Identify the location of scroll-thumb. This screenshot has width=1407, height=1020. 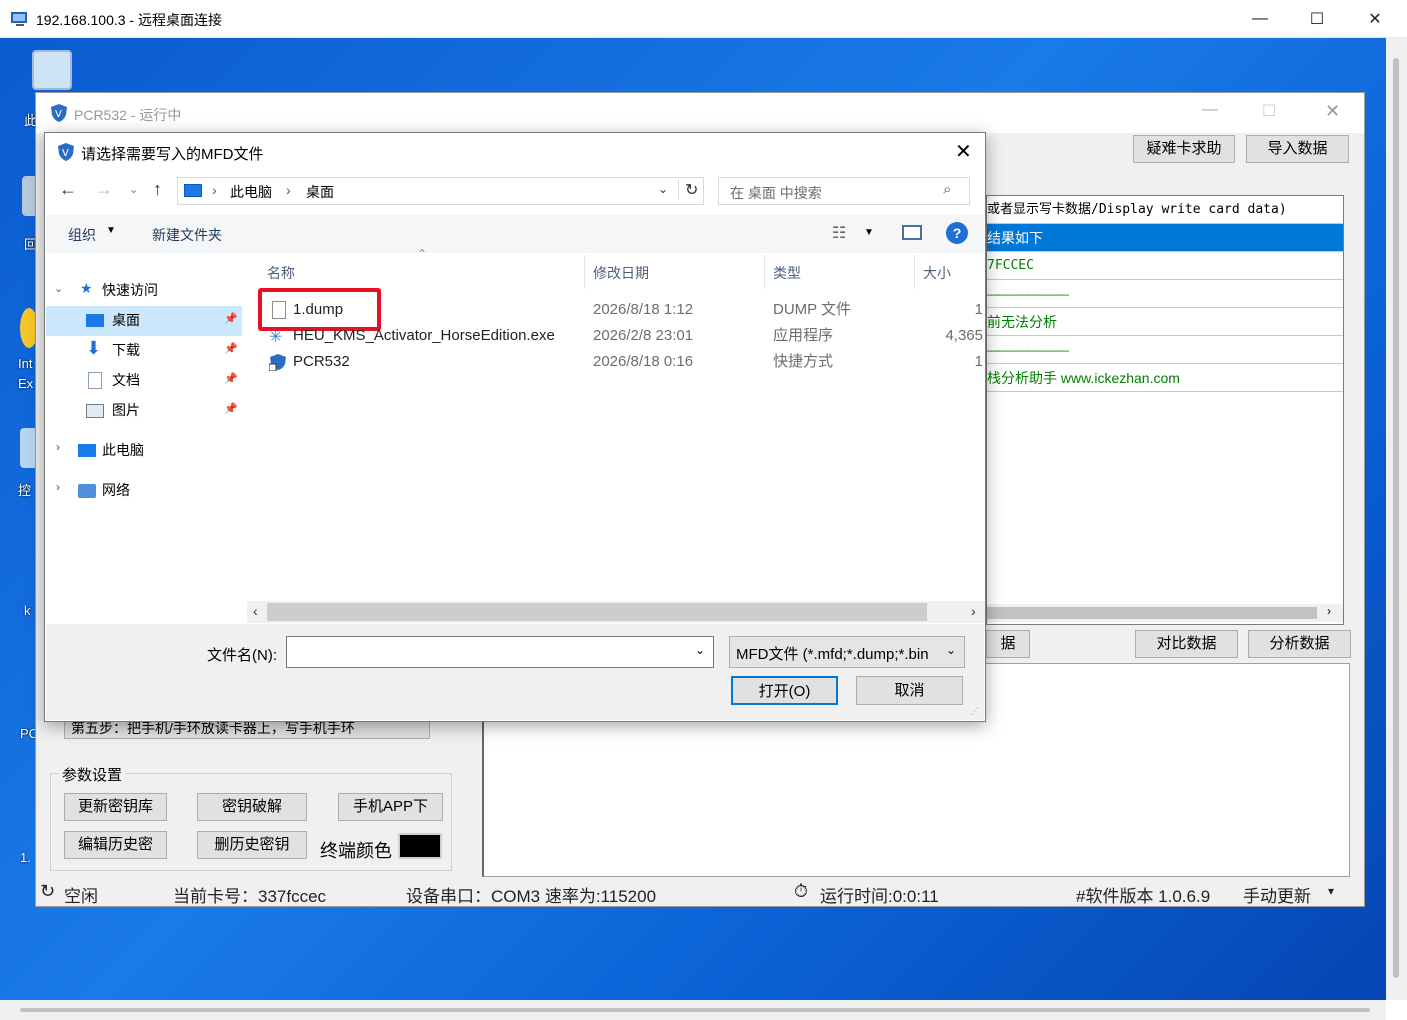
(597, 612).